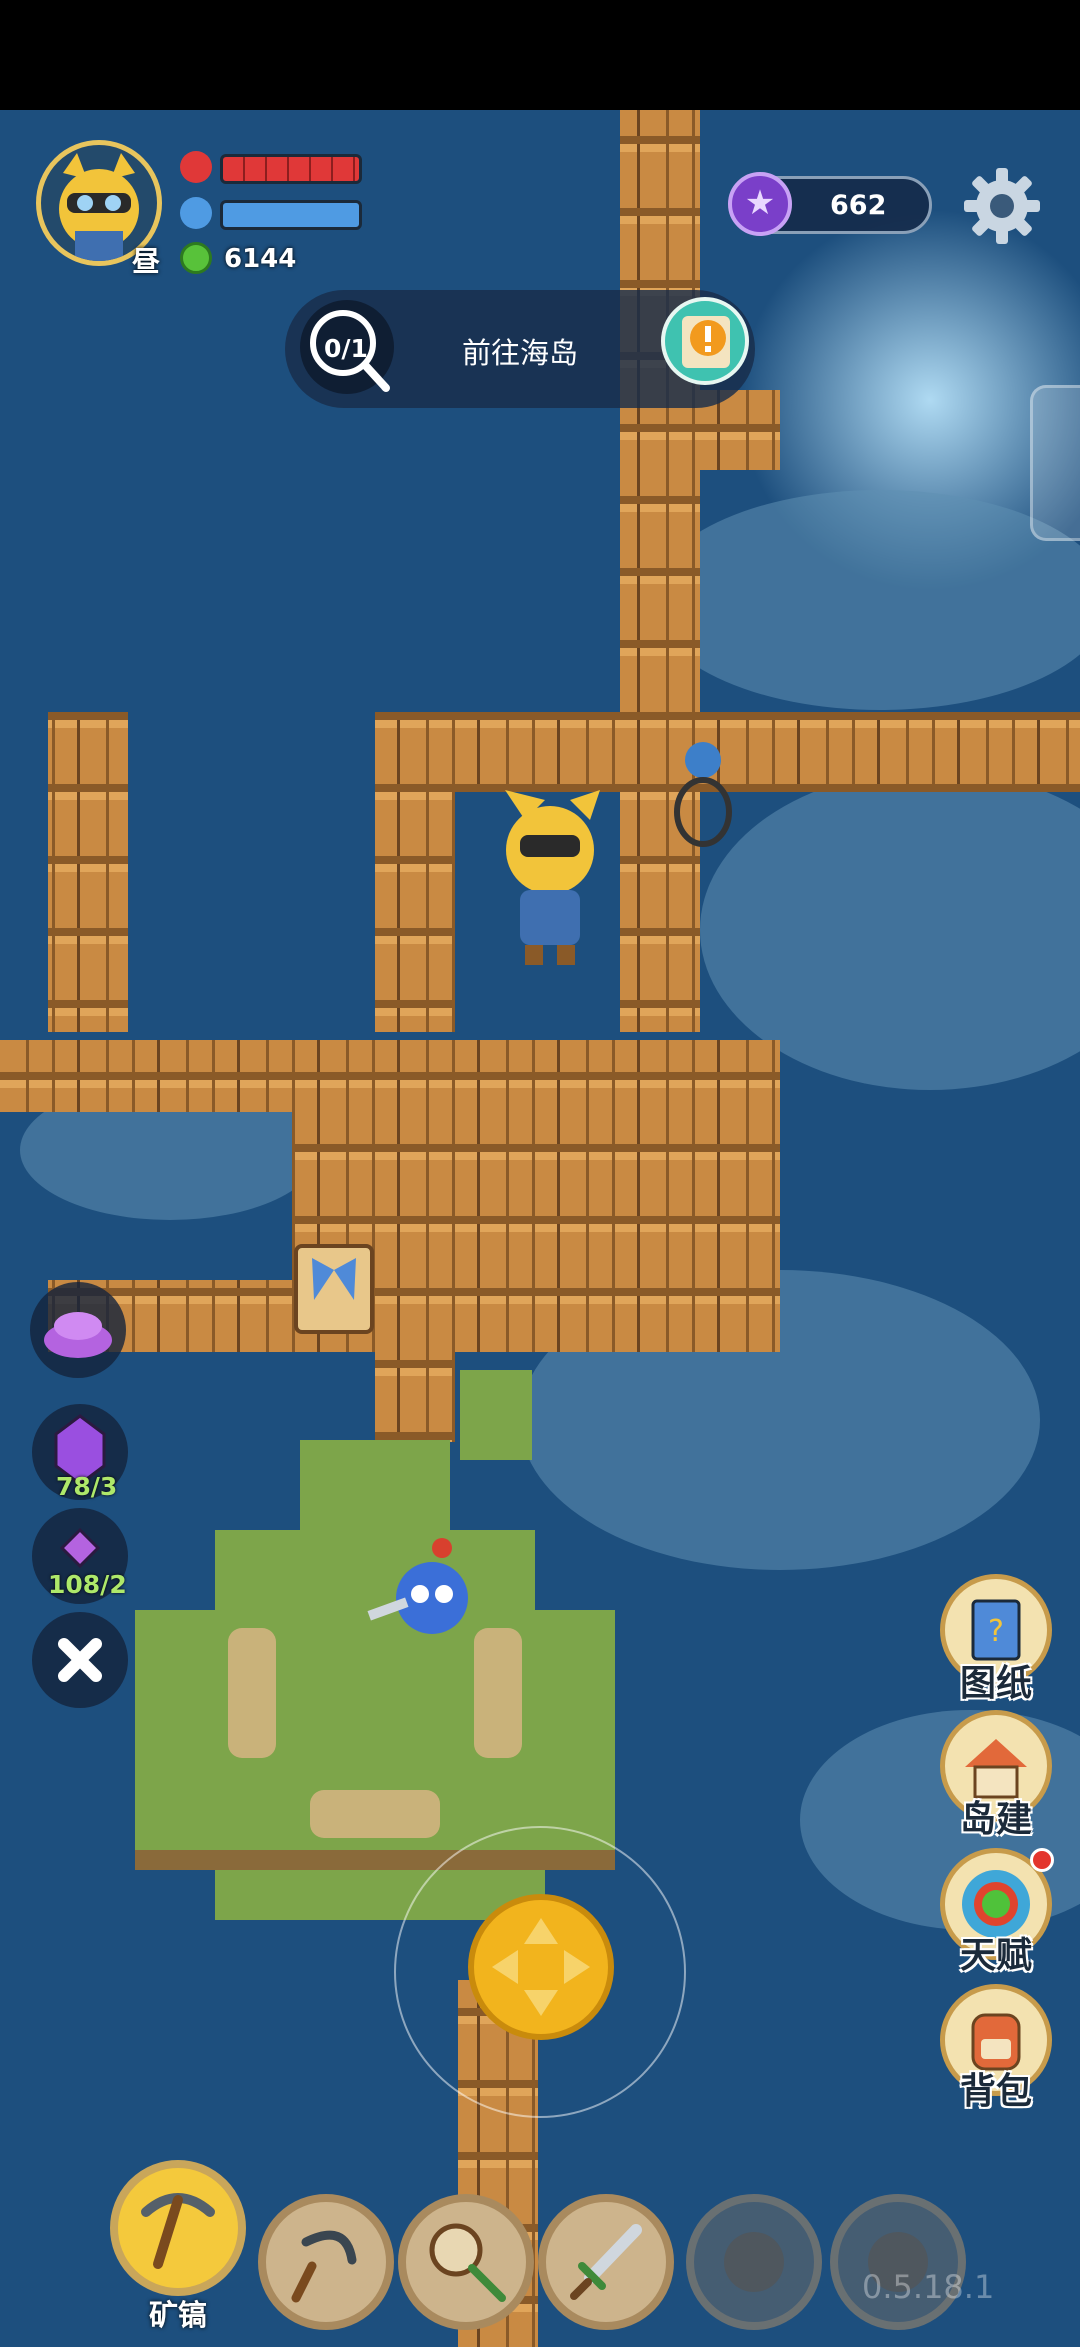  Describe the element at coordinates (291, 169) in the screenshot. I see `health-bar` at that location.